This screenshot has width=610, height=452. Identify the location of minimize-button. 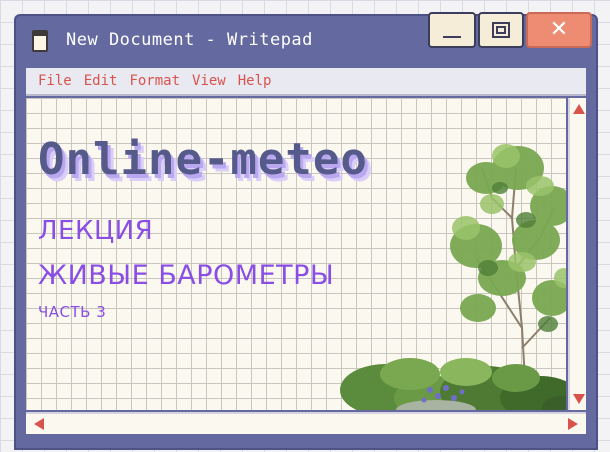
(452, 30).